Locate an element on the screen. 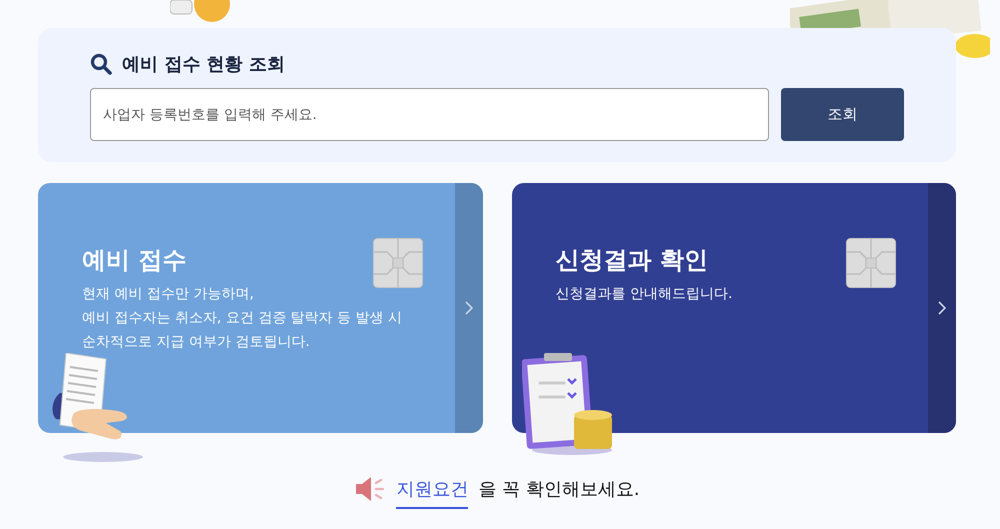 This screenshot has height=529, width=1000. search-title: 예비 접수 현황 조회 is located at coordinates (203, 64).